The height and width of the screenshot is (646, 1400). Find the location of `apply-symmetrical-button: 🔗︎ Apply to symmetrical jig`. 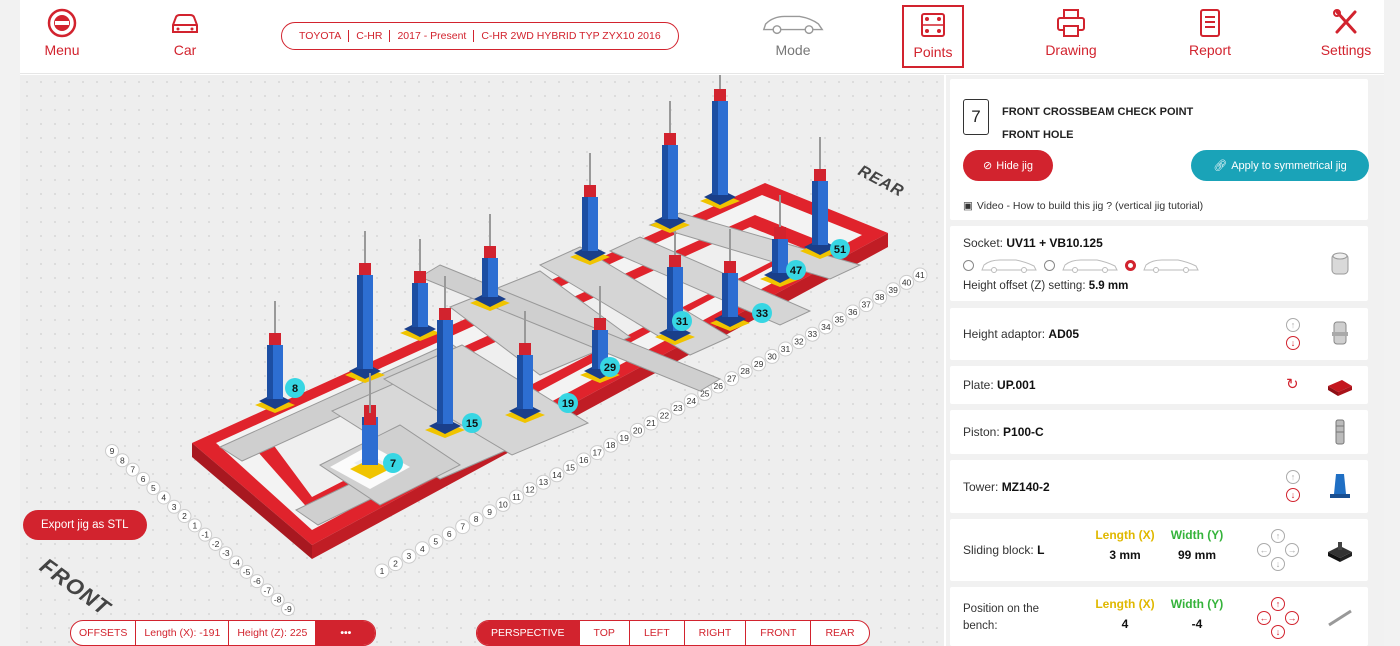

apply-symmetrical-button: 🔗︎ Apply to symmetrical jig is located at coordinates (1280, 165).